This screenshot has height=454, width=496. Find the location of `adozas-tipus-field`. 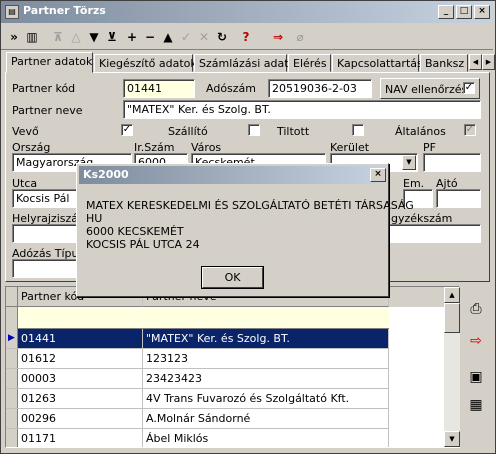

adozas-tipus-field is located at coordinates (47, 268).